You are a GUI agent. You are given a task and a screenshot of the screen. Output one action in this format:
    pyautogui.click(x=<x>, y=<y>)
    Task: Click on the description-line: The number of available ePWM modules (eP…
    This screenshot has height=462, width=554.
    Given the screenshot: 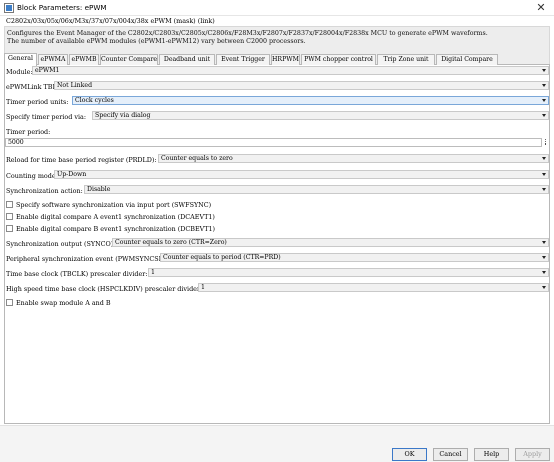 What is the action you would take?
    pyautogui.click(x=156, y=41)
    